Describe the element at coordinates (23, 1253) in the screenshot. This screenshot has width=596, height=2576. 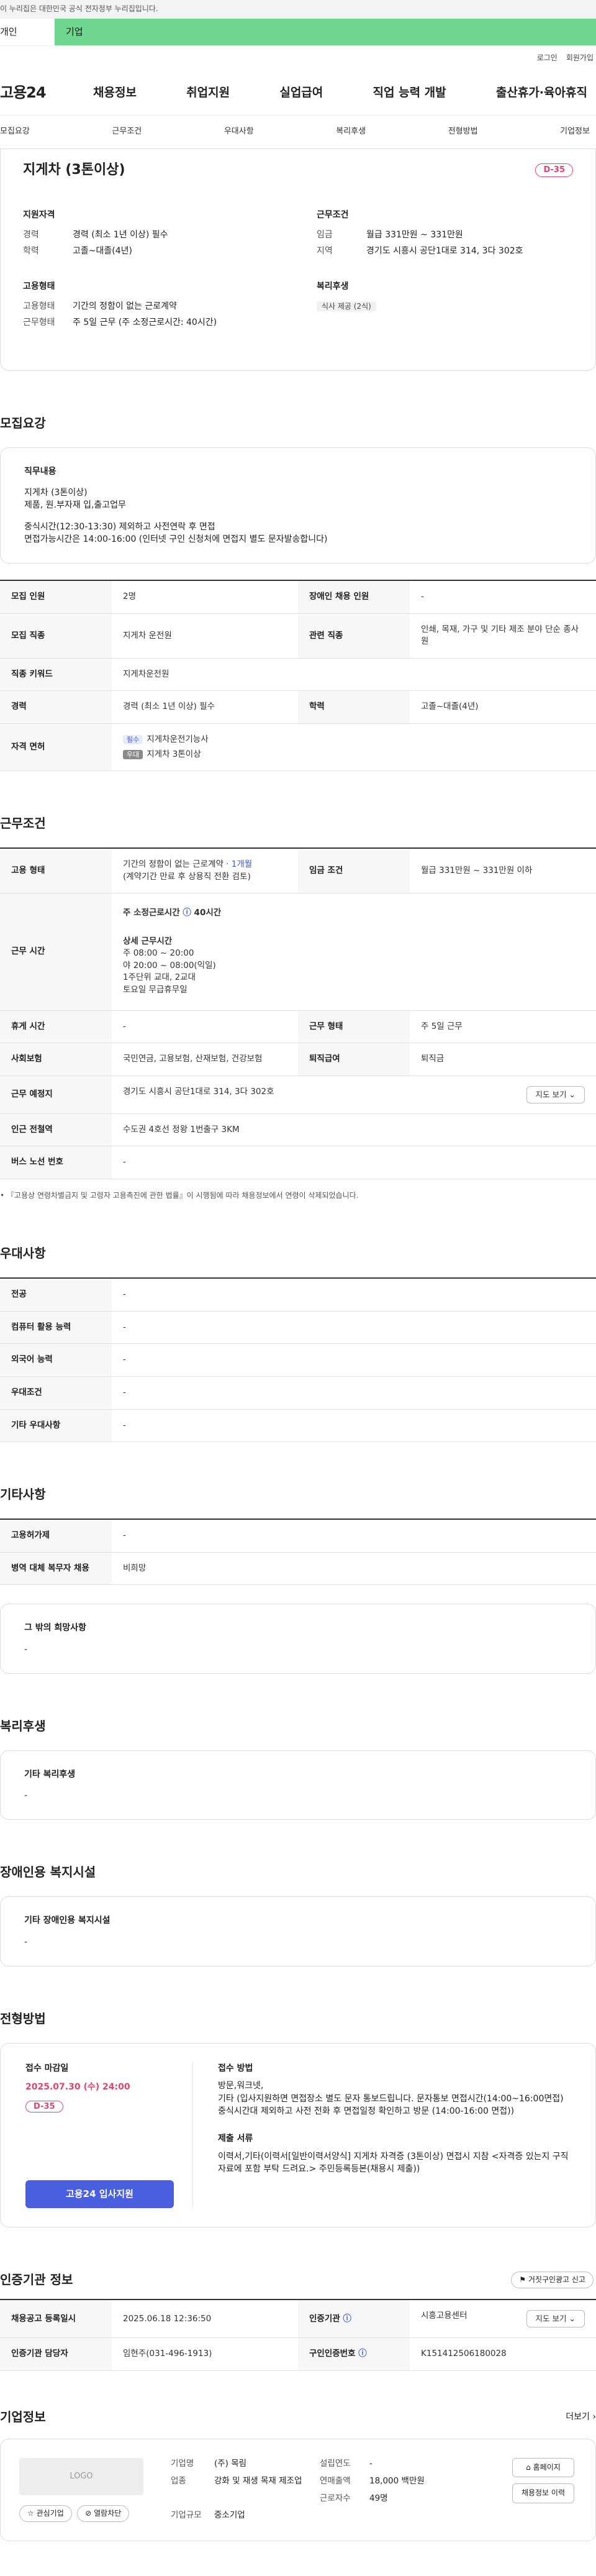
I see `section-title-prefer: 우대사항` at that location.